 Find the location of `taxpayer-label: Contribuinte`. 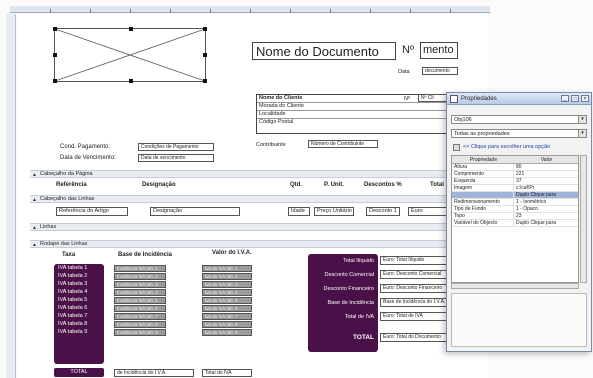

taxpayer-label: Contribuinte is located at coordinates (271, 145).